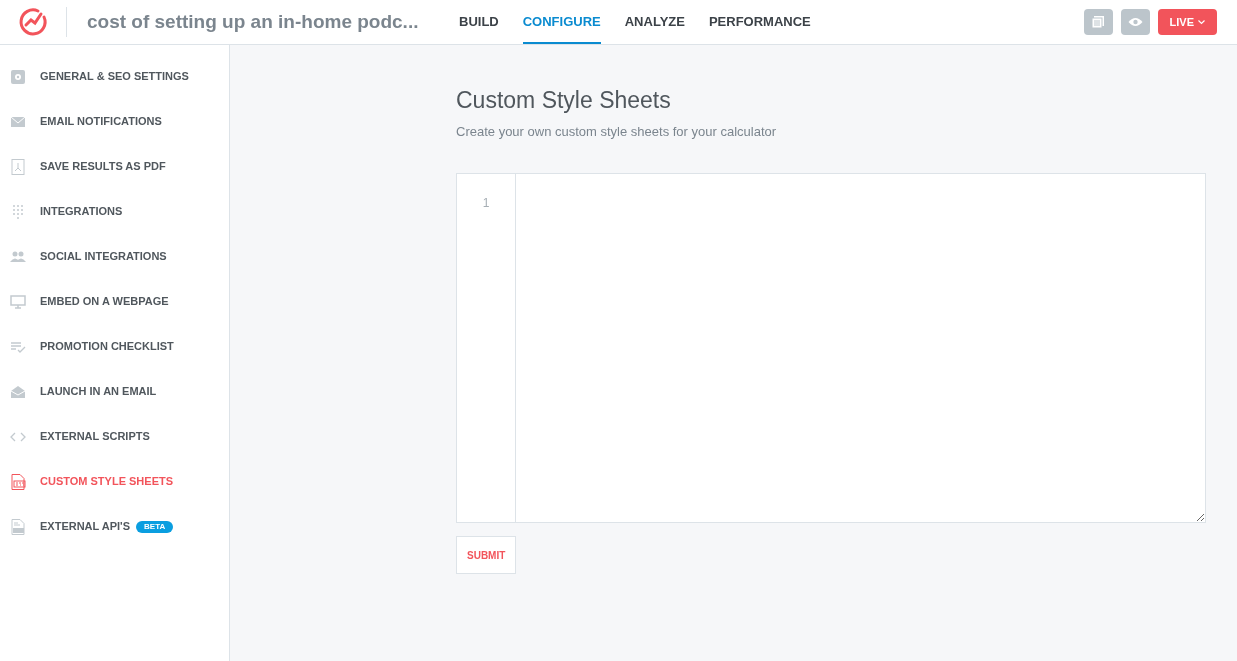 The width and height of the screenshot is (1237, 661). I want to click on sidebar-item: EXTERNAL API'S BETA, so click(114, 526).